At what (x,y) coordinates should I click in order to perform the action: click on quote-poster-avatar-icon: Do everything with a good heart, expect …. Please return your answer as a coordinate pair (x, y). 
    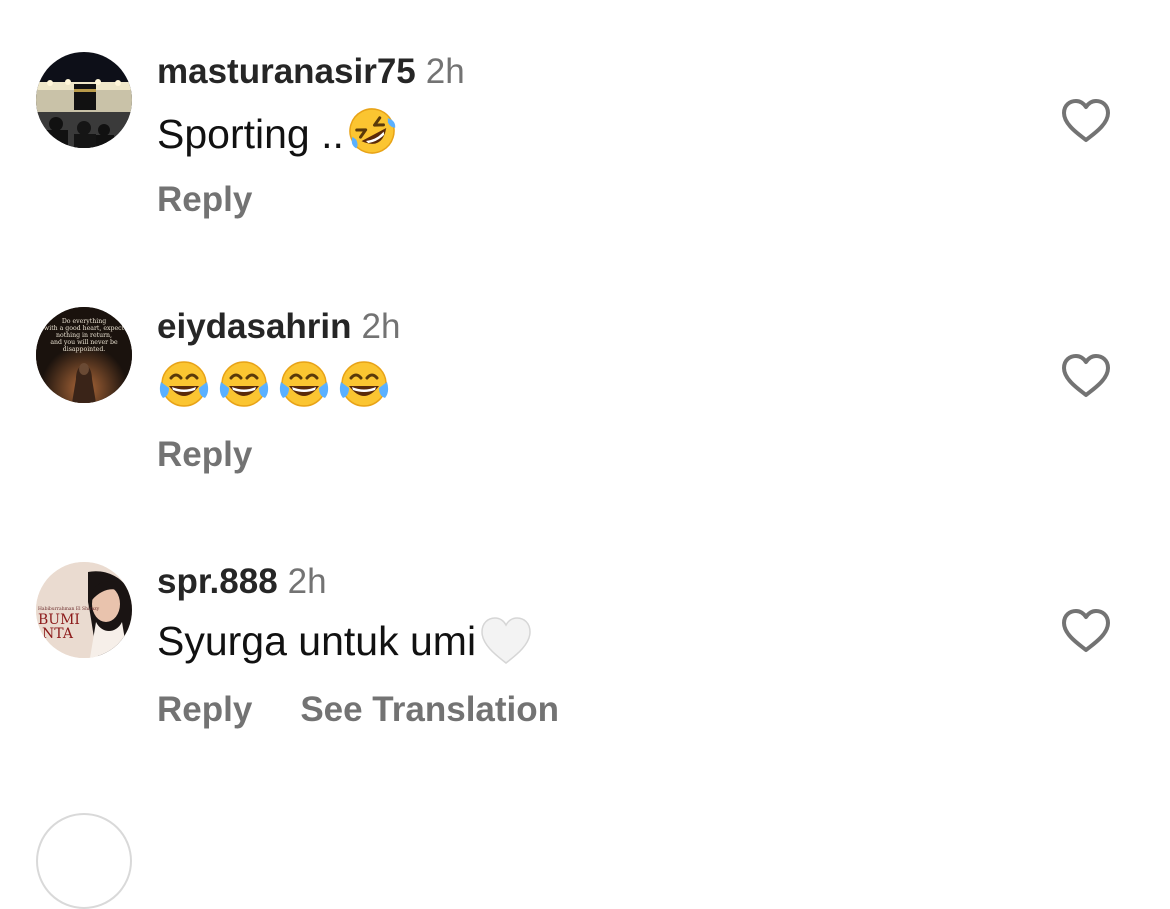
    Looking at the image, I should click on (84, 355).